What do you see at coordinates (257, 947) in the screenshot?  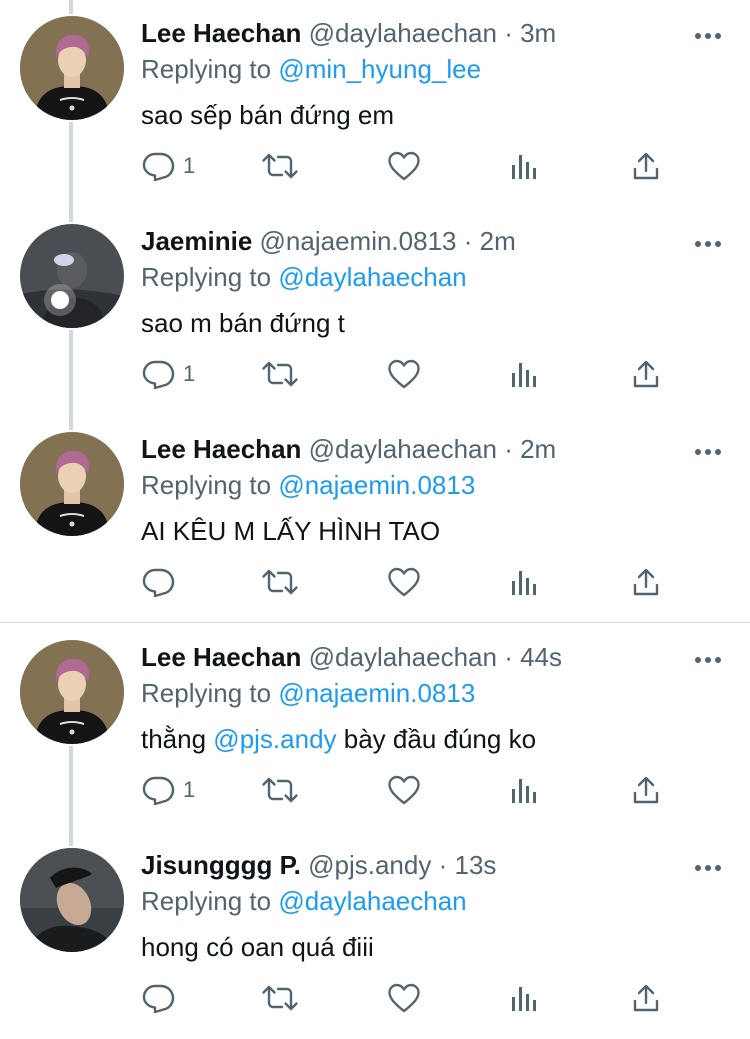 I see `tweet-text-part: hong có oan quá điii` at bounding box center [257, 947].